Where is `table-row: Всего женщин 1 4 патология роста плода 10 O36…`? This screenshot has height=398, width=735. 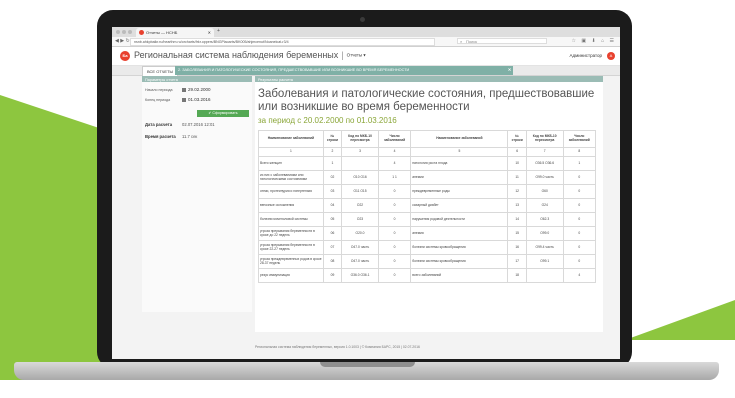
table-row: Всего женщин 1 4 патология роста плода 10 O36… is located at coordinates (427, 163).